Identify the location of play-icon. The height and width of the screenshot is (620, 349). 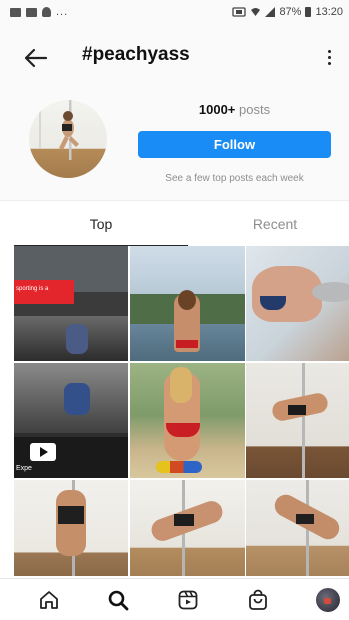
(43, 452).